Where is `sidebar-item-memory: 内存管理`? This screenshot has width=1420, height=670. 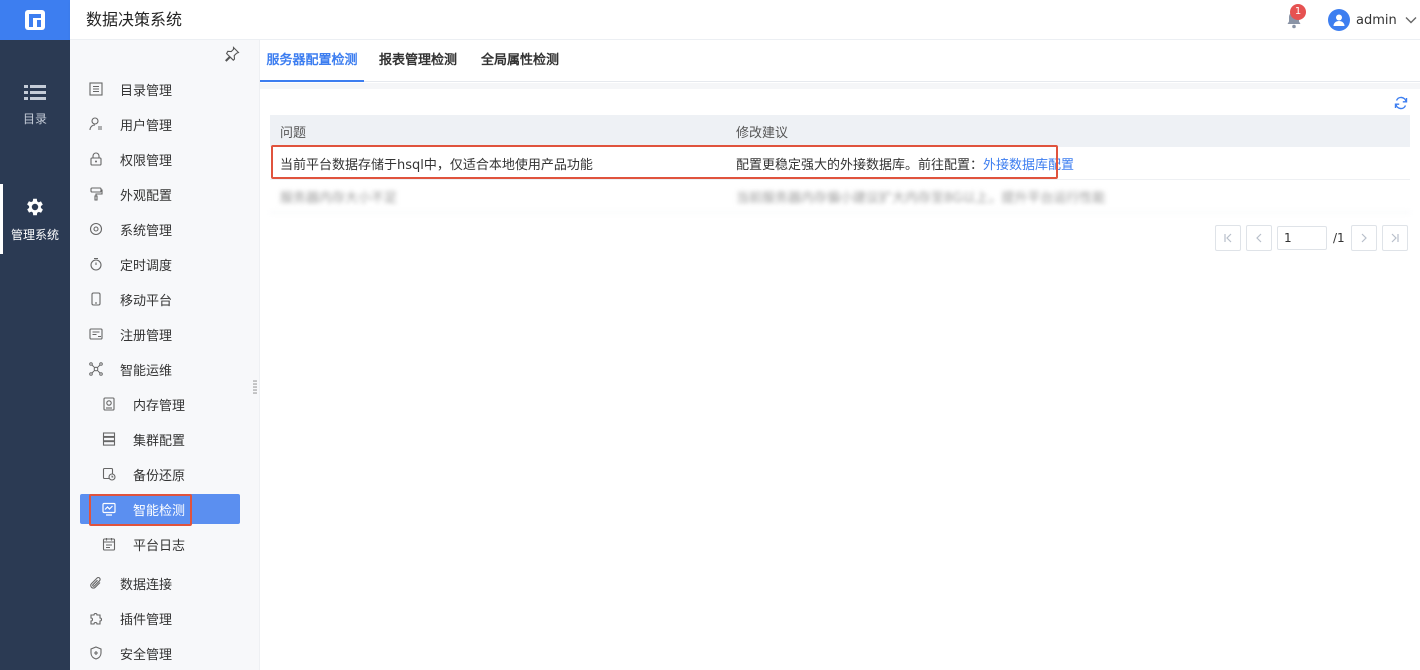 sidebar-item-memory: 内存管理 is located at coordinates (160, 404).